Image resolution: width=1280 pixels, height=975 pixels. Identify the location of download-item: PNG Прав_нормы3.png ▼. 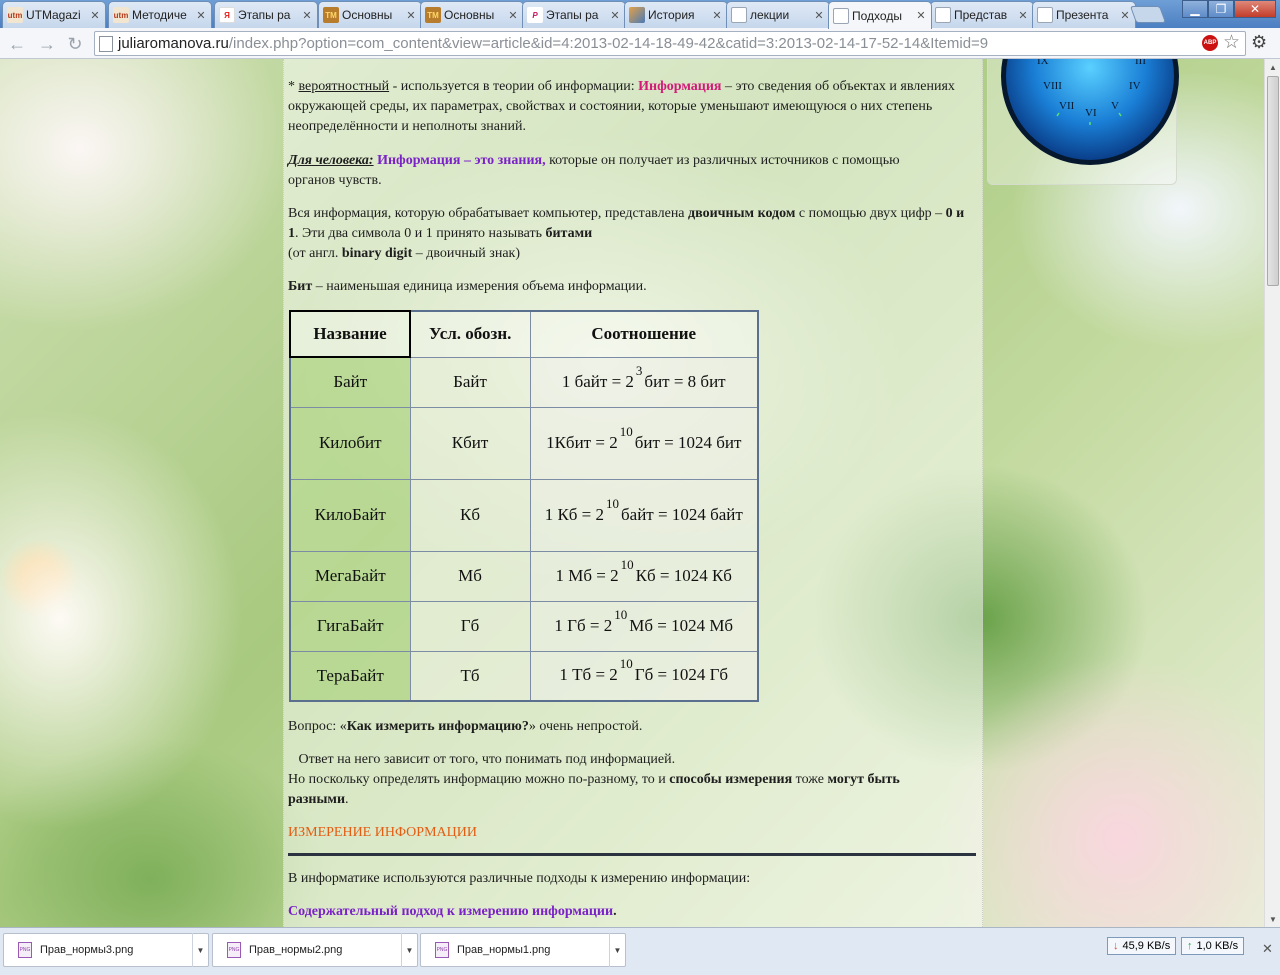
(106, 950).